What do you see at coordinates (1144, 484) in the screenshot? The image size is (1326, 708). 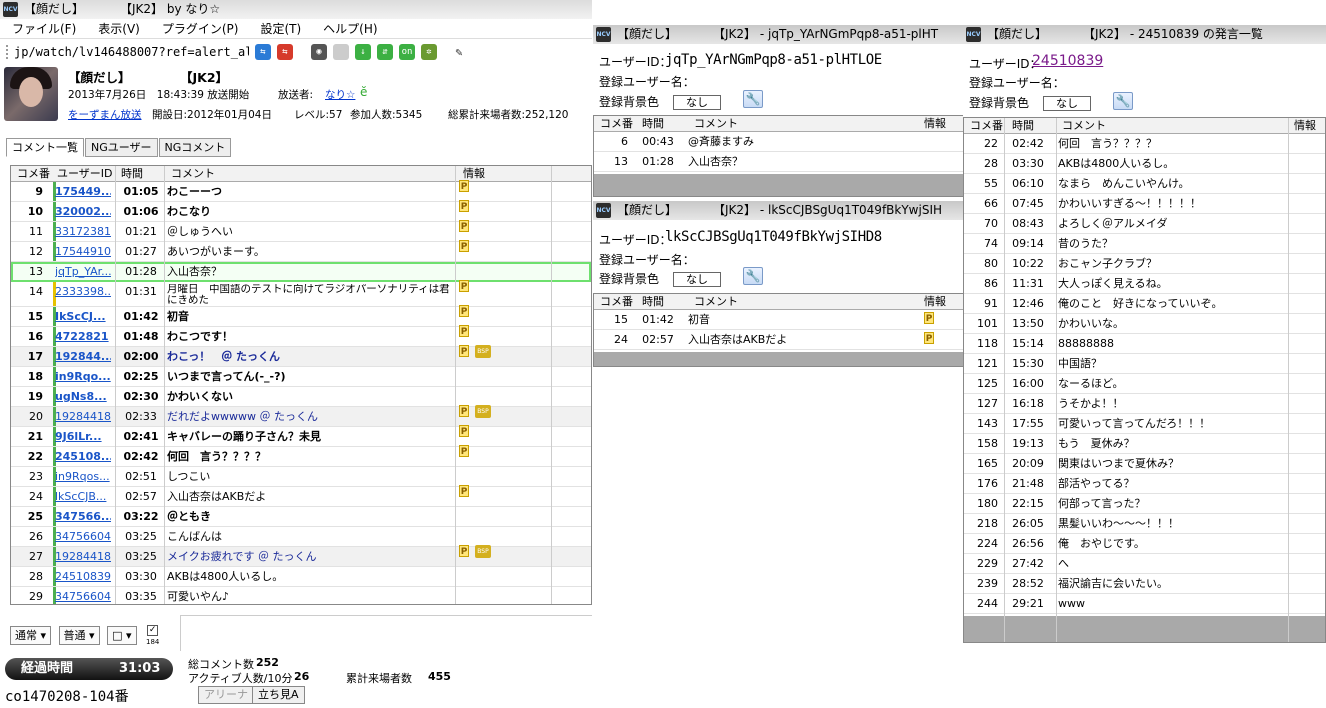 I see `table-row: 176 21:48 部活やってる？` at bounding box center [1144, 484].